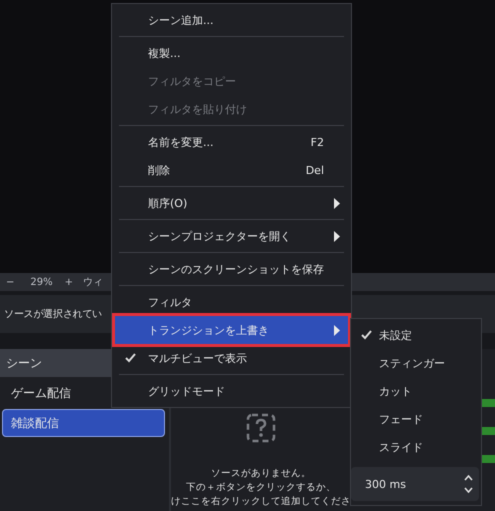  What do you see at coordinates (415, 484) in the screenshot?
I see `duration-field: 300 ms` at bounding box center [415, 484].